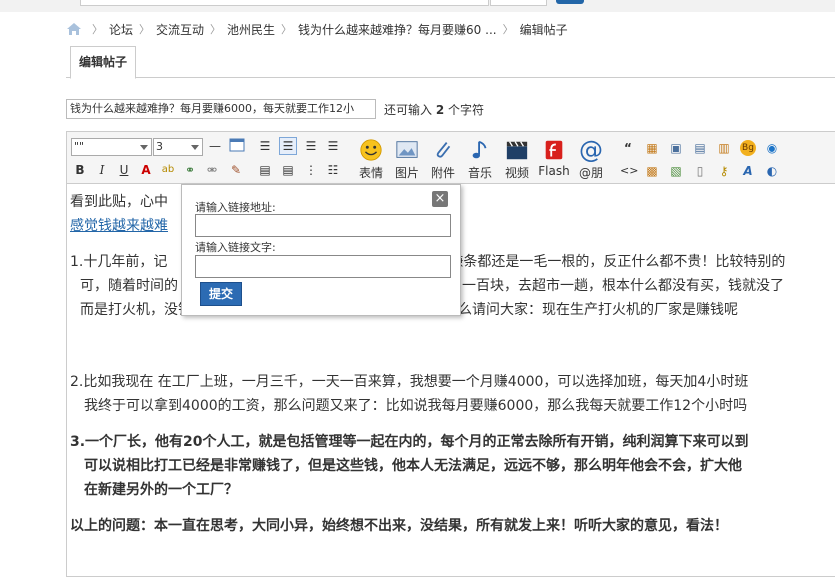 The width and height of the screenshot is (835, 577). Describe the element at coordinates (543, 29) in the screenshot. I see `breadcrumb-item-current: 编辑帖子` at that location.